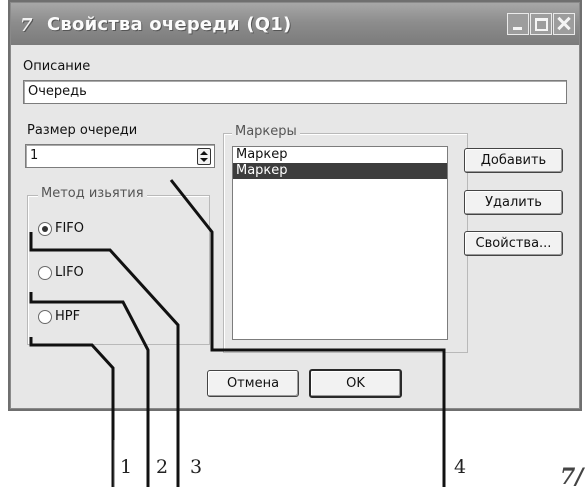 This screenshot has width=587, height=495. Describe the element at coordinates (118, 265) in the screenshot. I see `extraction-method-group: Метод изьятия FIFO LIFO HPF` at that location.